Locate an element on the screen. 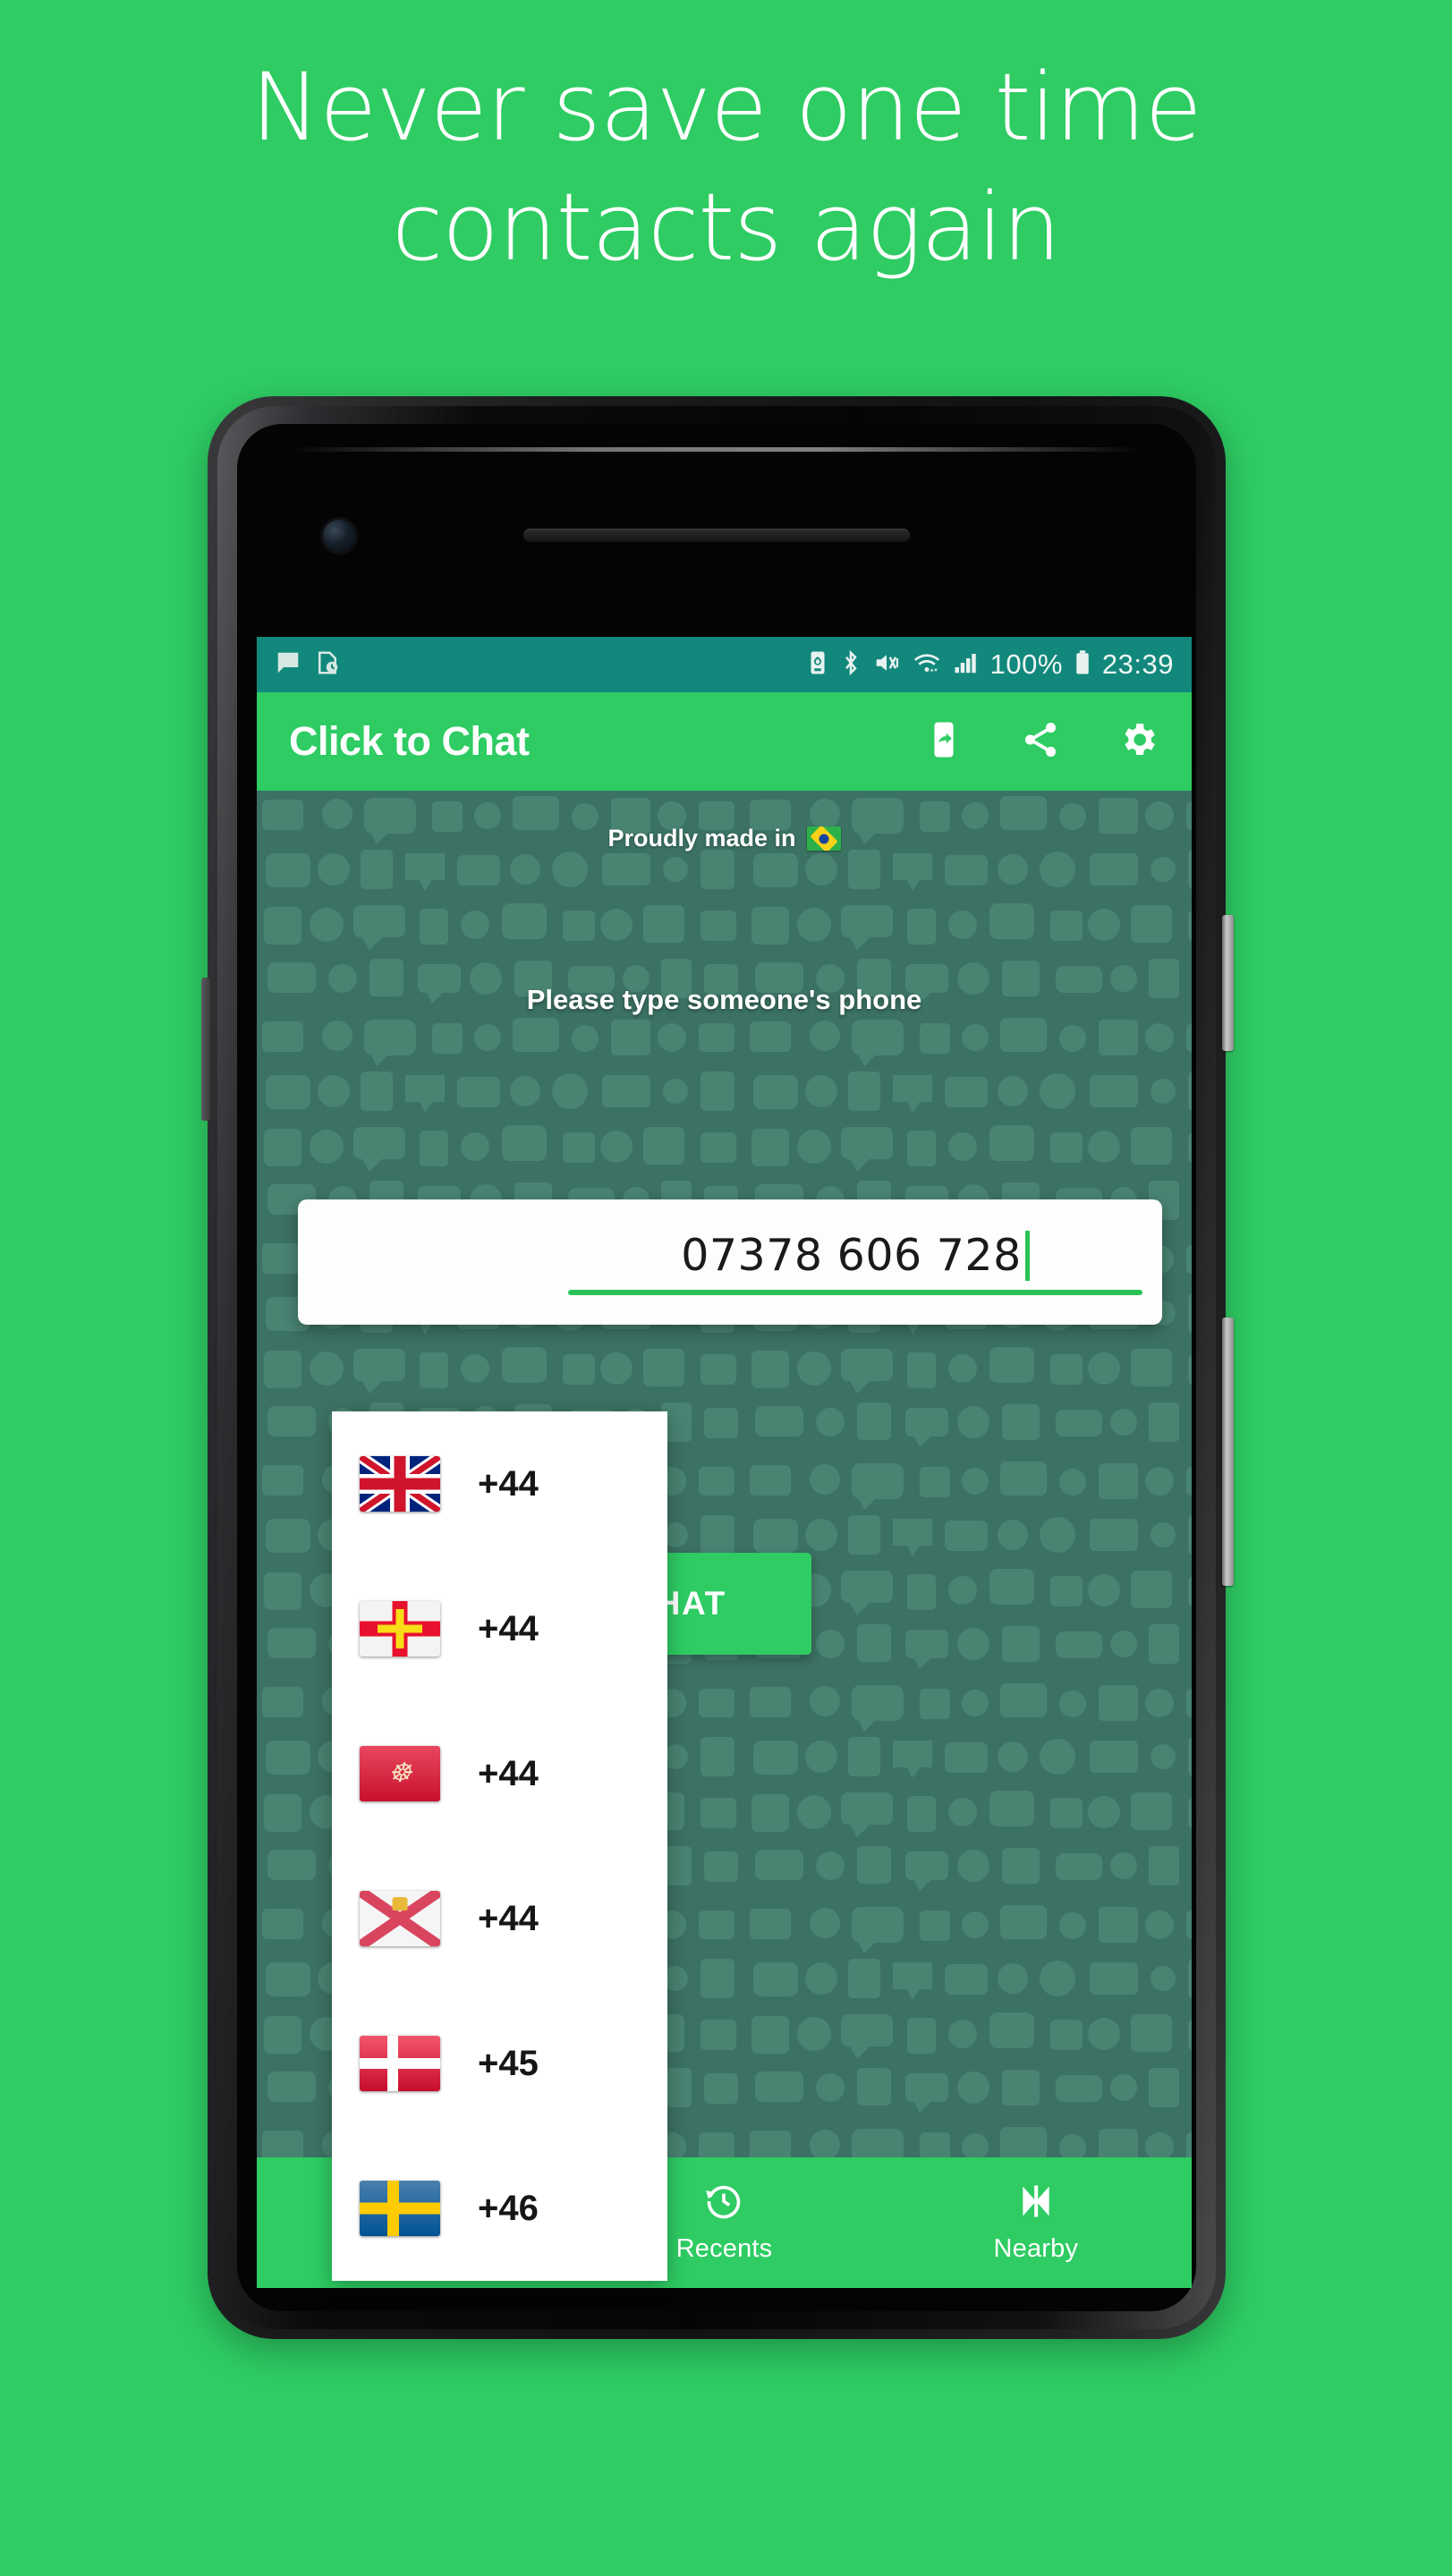 This screenshot has width=1452, height=2576. dropdown-code-guernsey: +44 is located at coordinates (508, 1628).